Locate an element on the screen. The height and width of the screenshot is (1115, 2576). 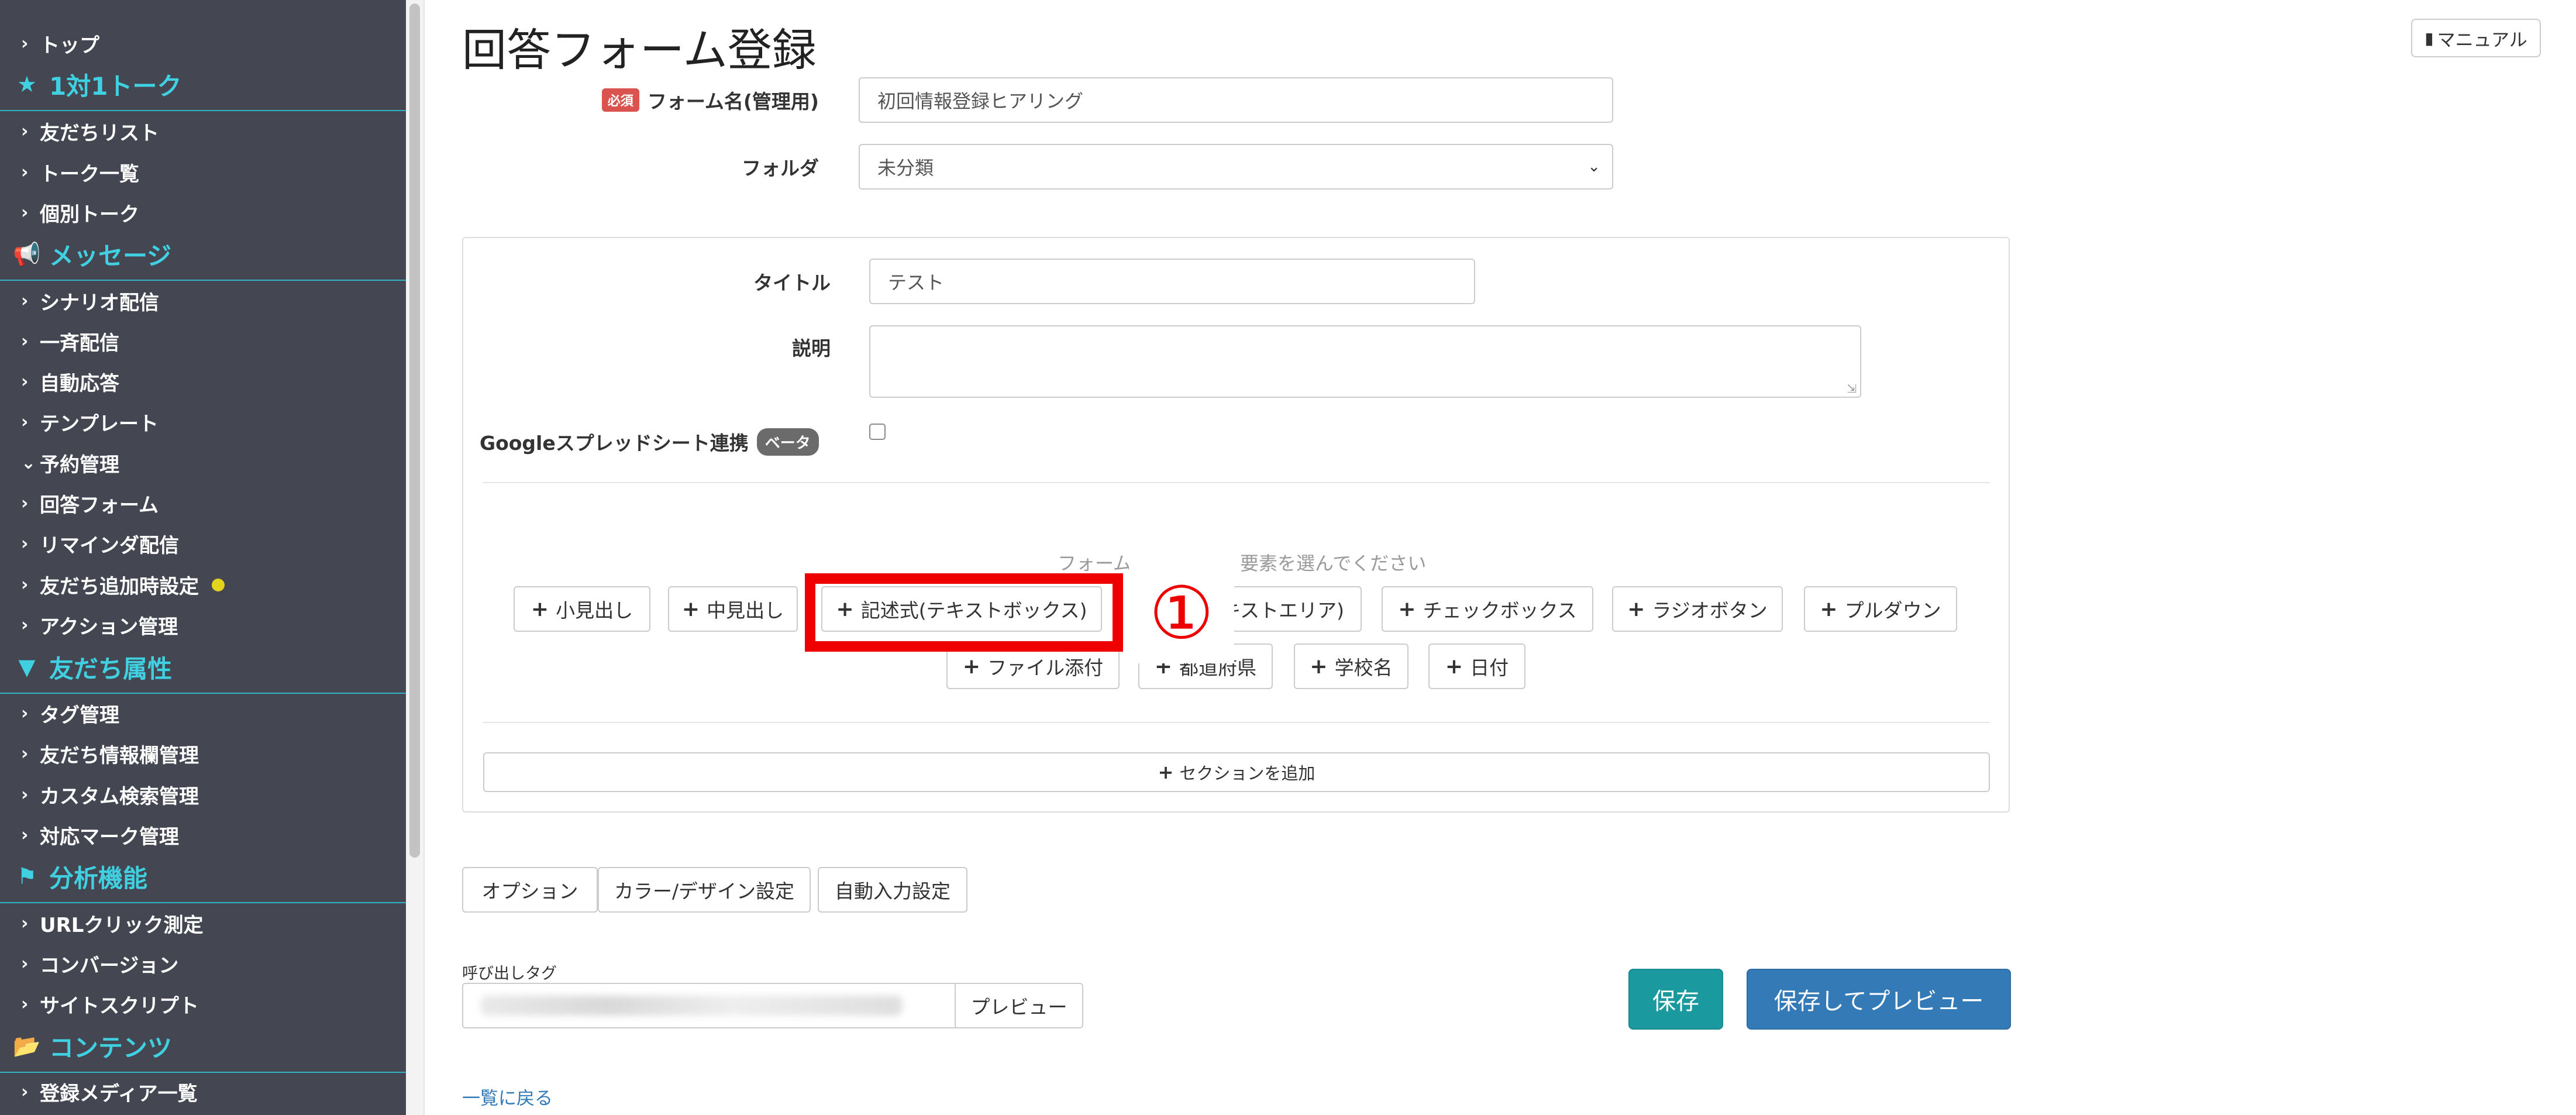
add-checkbox-button: + チェックボックス is located at coordinates (1487, 609).